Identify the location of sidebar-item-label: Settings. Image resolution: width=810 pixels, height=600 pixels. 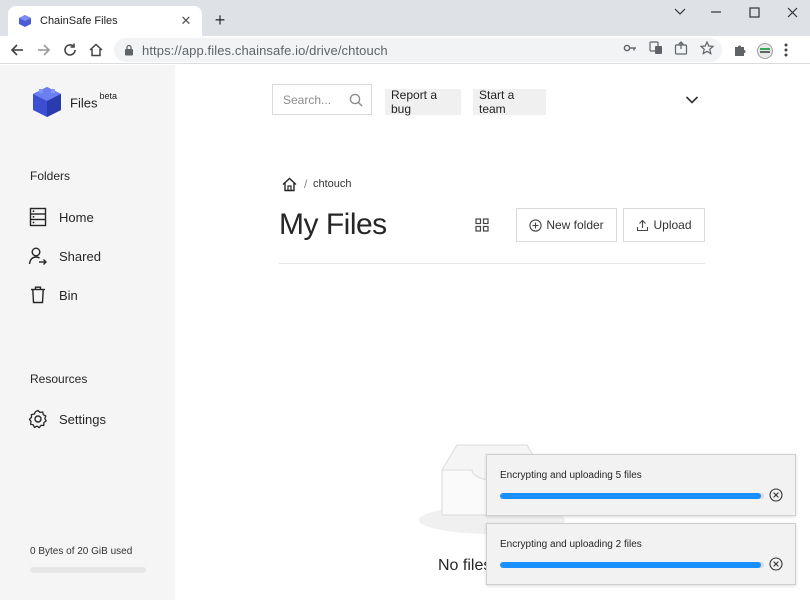
(82, 419).